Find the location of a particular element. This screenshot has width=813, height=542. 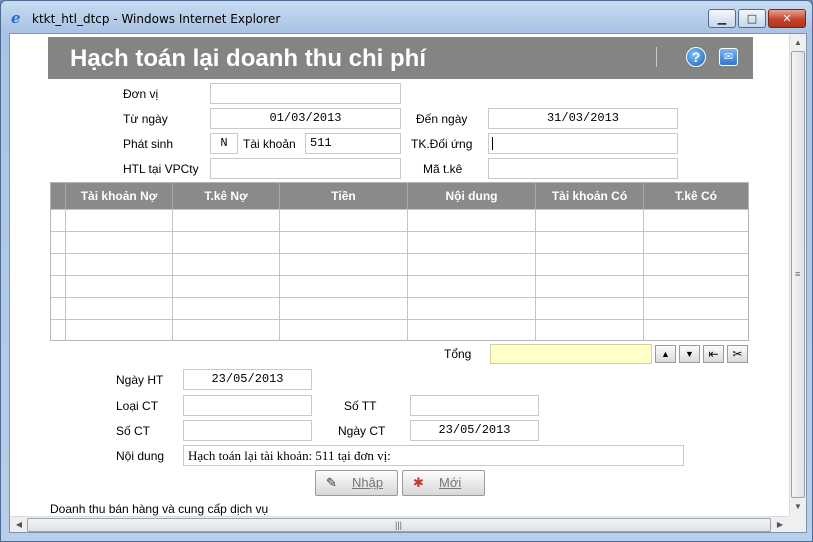

loai-ct-field is located at coordinates (247, 405).